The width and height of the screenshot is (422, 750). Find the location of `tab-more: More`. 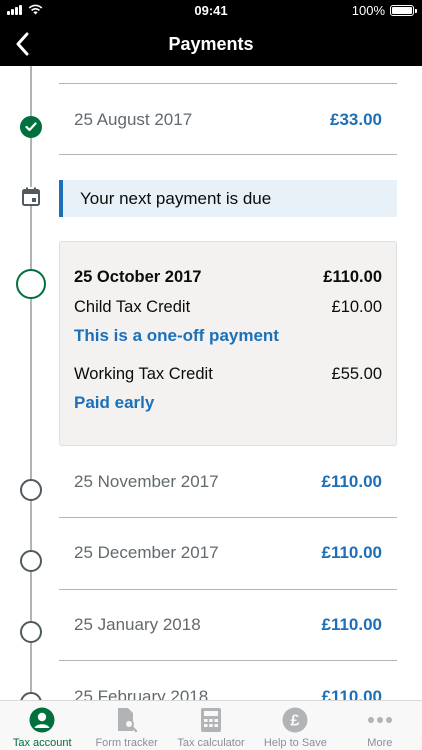

tab-more: More is located at coordinates (380, 725).